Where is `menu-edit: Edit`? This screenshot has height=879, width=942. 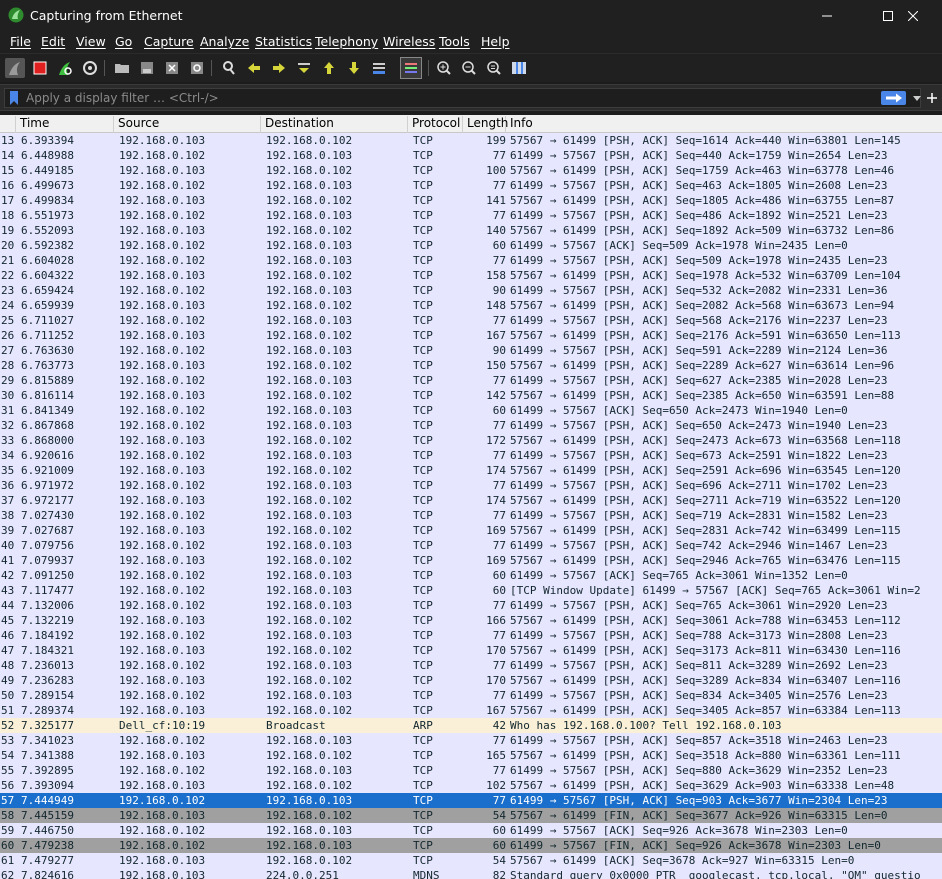 menu-edit: Edit is located at coordinates (53, 41).